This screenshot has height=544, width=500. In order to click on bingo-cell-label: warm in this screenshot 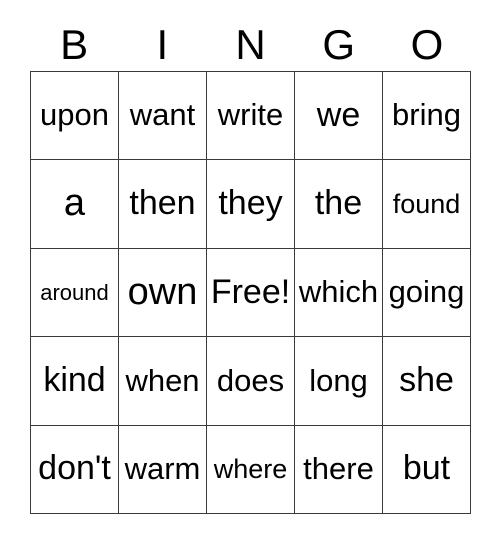, I will do `click(162, 469)`.